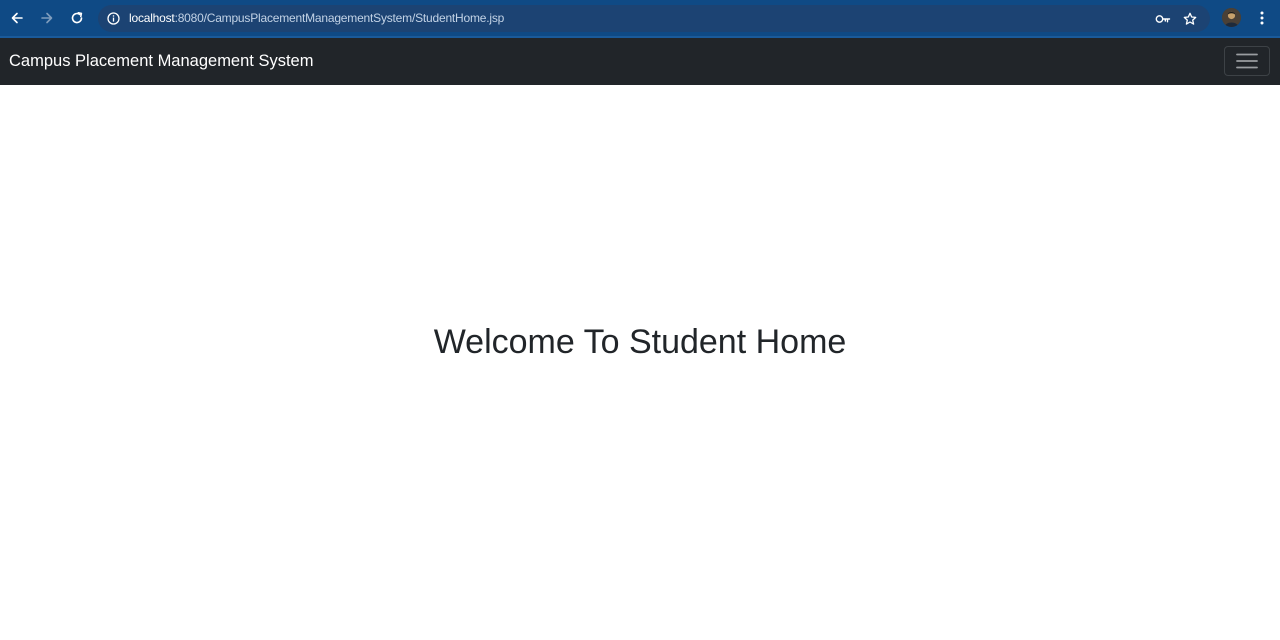 The image size is (1280, 640). I want to click on site-info-button, so click(113, 18).